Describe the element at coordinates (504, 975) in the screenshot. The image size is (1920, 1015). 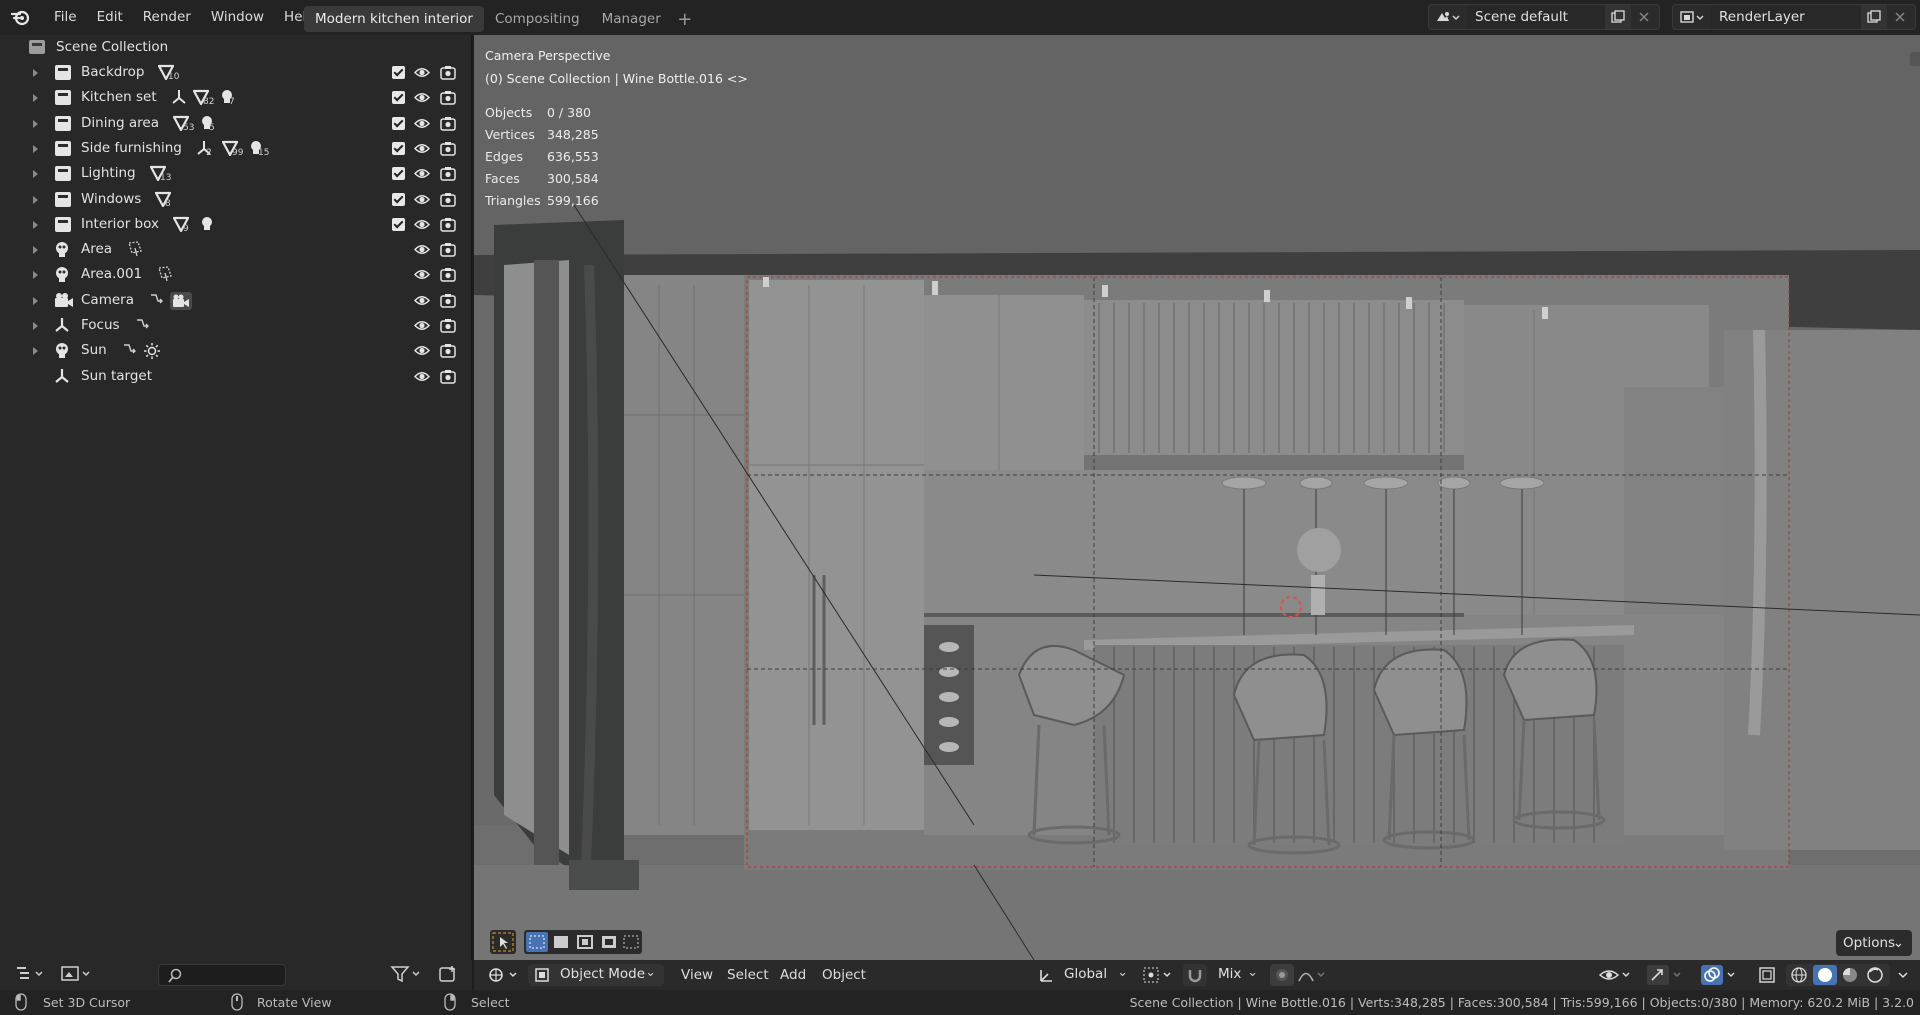
I see `viewport-editor-type-button` at that location.